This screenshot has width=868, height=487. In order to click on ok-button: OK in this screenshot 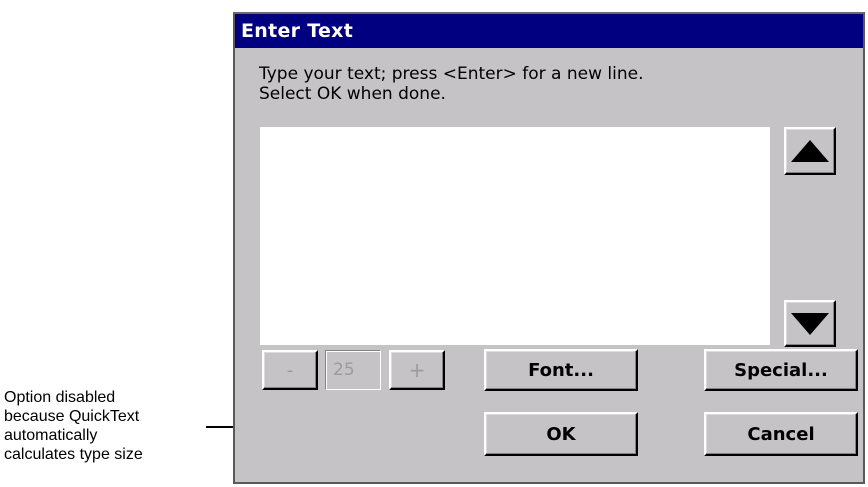, I will do `click(561, 434)`.